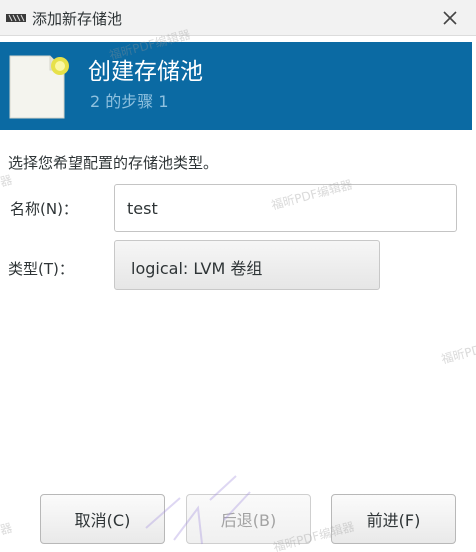  I want to click on close-button, so click(450, 18).